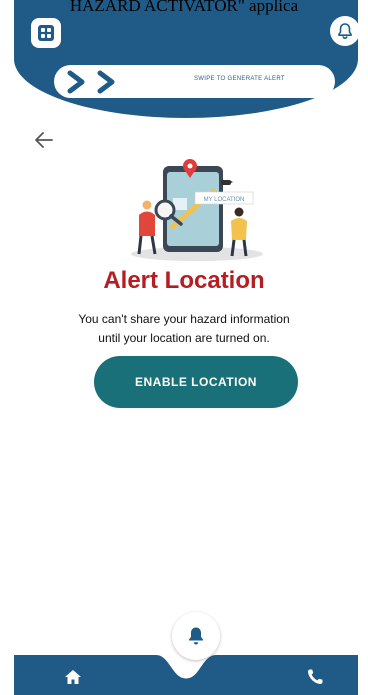  I want to click on home-icon, so click(73, 677).